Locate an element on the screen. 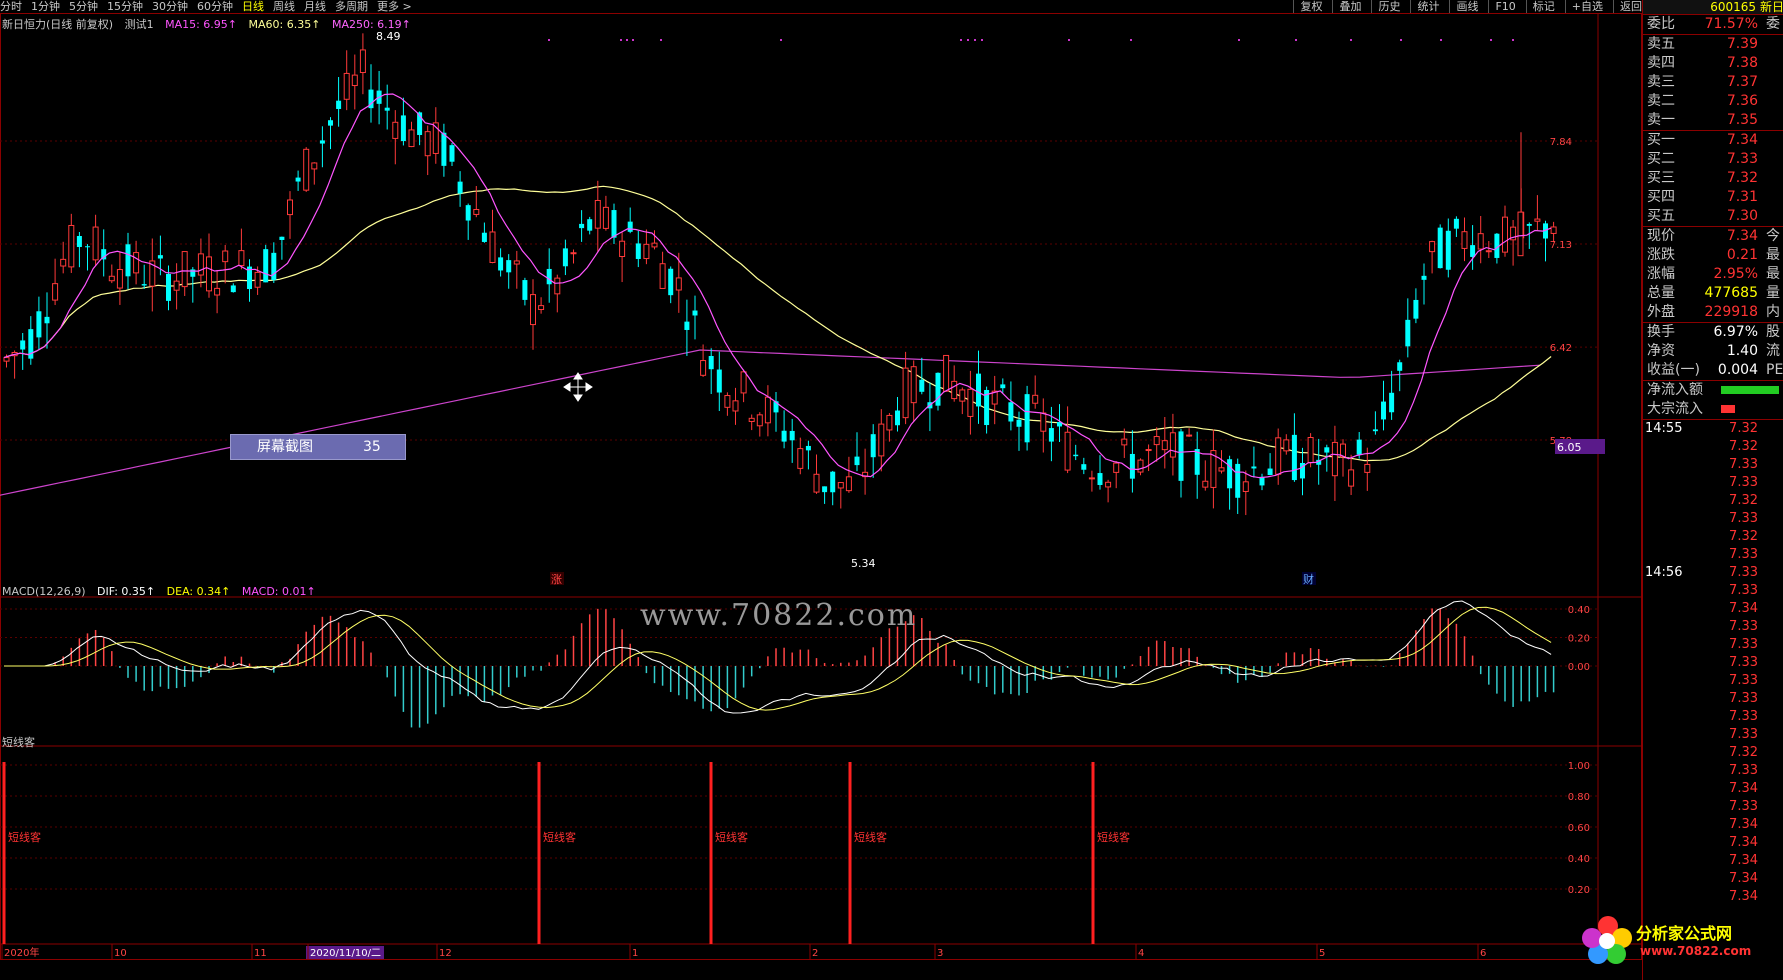  period-tab-10: 更多 > is located at coordinates (394, 6).